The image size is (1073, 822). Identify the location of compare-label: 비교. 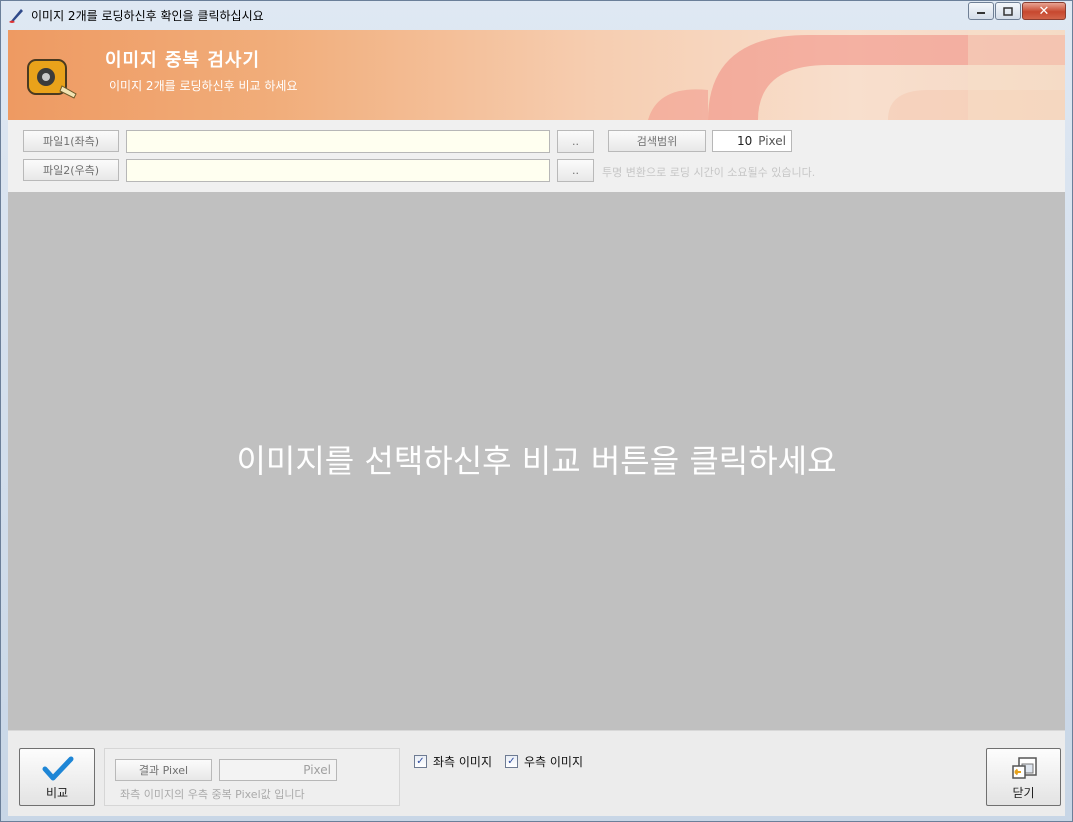
(57, 793).